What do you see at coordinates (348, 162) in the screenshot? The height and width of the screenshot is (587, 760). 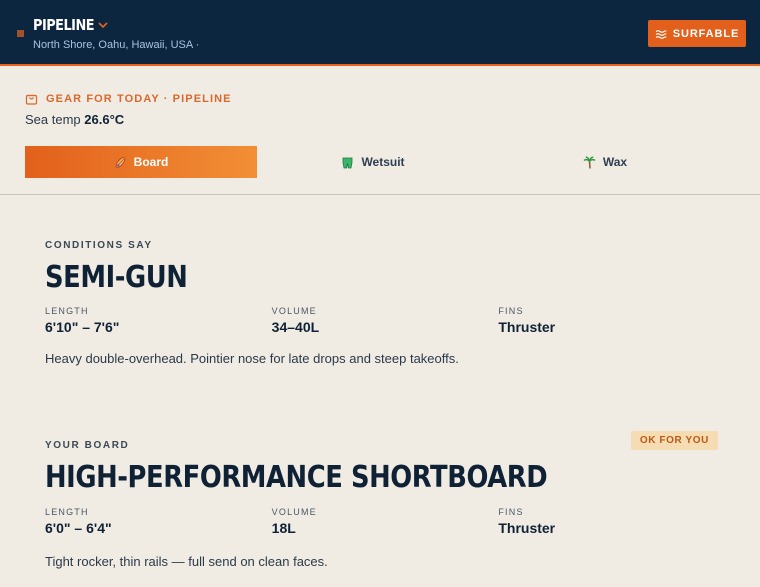 I see `wetsuit-icon` at bounding box center [348, 162].